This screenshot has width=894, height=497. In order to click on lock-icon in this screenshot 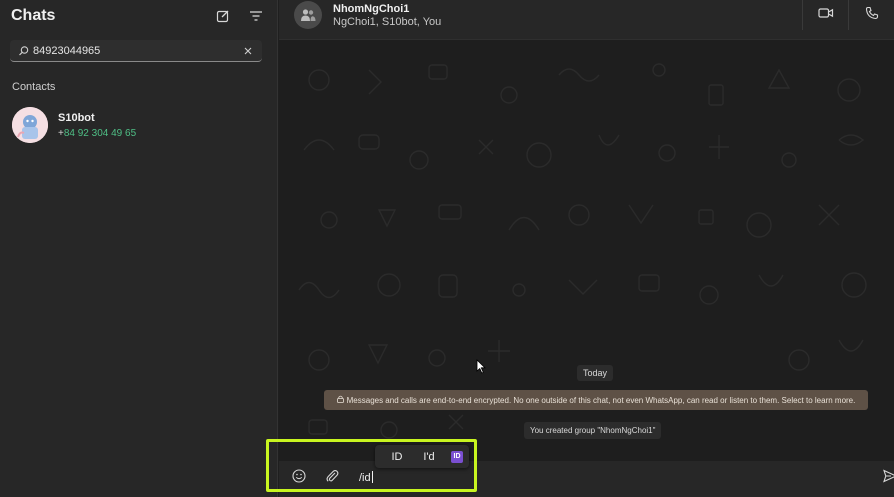, I will do `click(340, 400)`.